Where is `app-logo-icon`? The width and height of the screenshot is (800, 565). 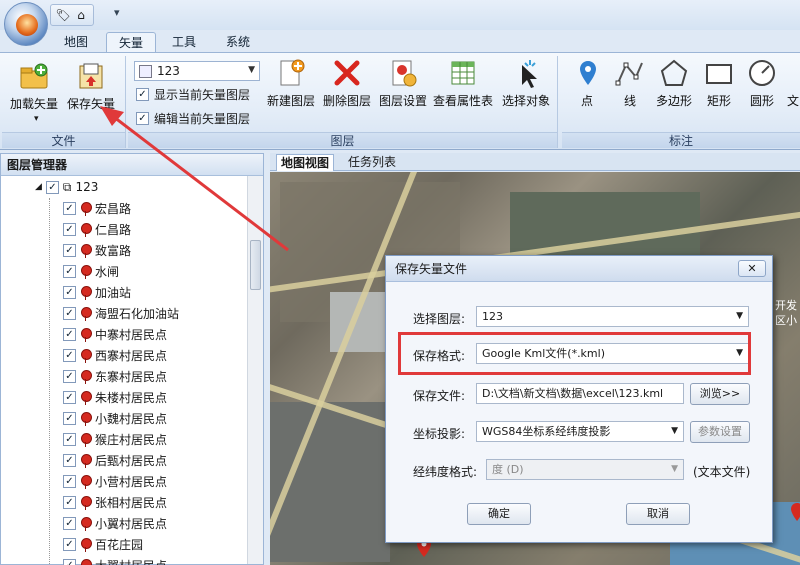 app-logo-icon is located at coordinates (27, 25).